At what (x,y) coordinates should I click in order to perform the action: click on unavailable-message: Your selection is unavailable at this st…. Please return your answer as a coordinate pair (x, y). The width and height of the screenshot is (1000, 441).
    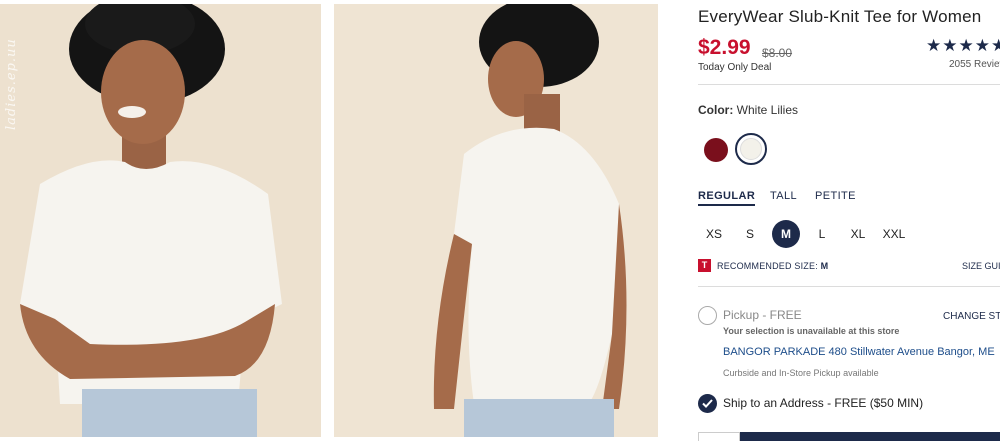
    Looking at the image, I should click on (811, 331).